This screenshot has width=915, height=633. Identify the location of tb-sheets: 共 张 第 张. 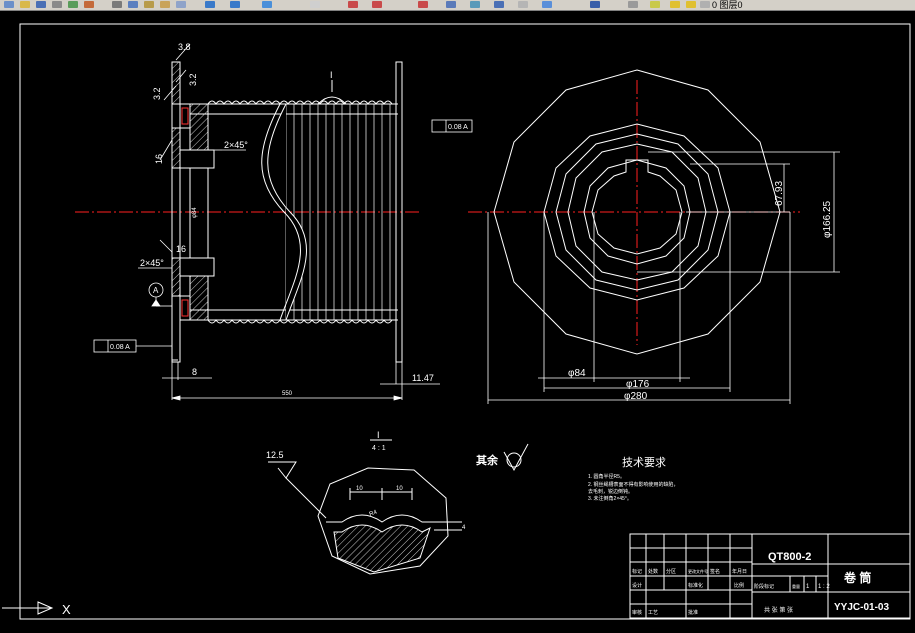
(778, 610).